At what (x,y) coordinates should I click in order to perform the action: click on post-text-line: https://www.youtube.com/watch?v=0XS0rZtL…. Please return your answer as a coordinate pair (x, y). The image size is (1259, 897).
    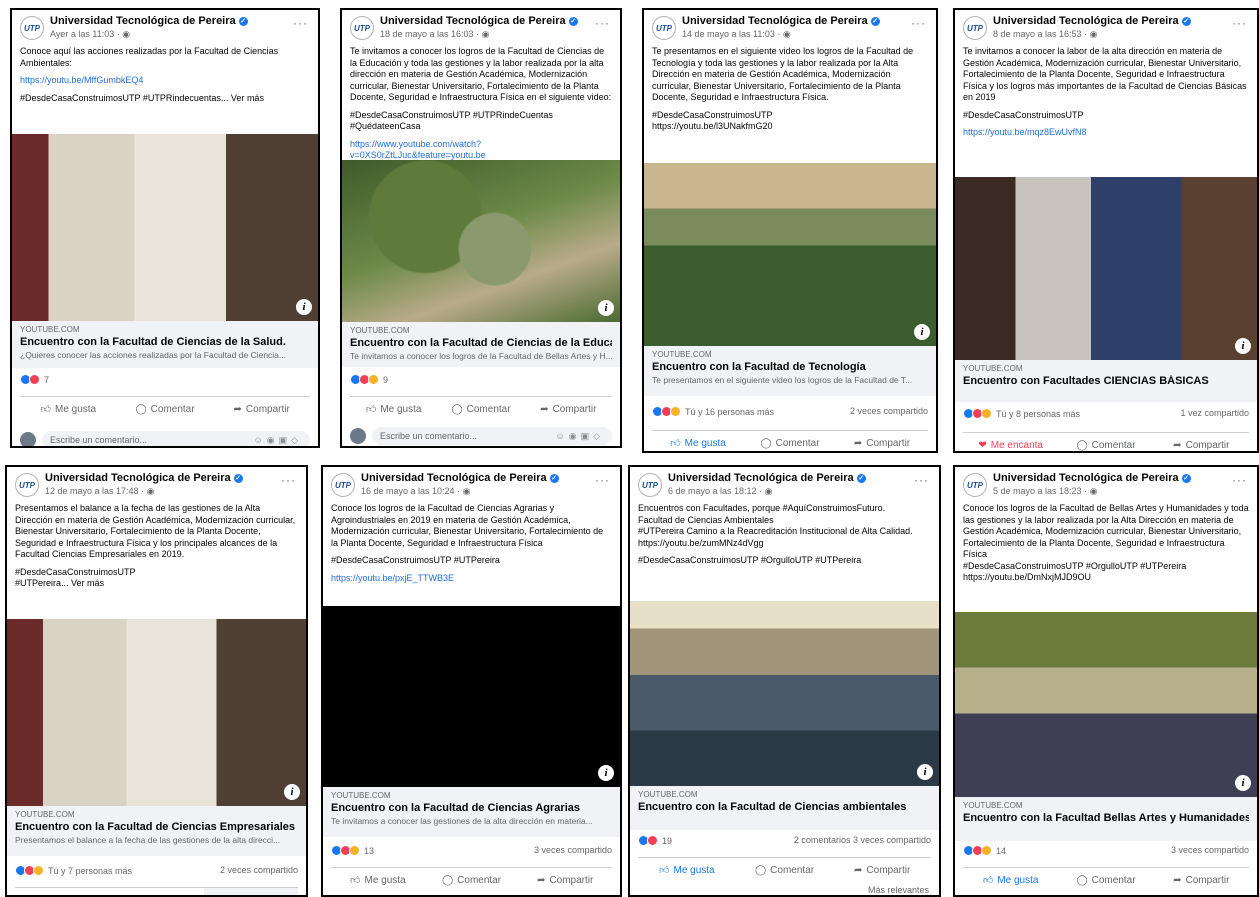
    Looking at the image, I should click on (481, 150).